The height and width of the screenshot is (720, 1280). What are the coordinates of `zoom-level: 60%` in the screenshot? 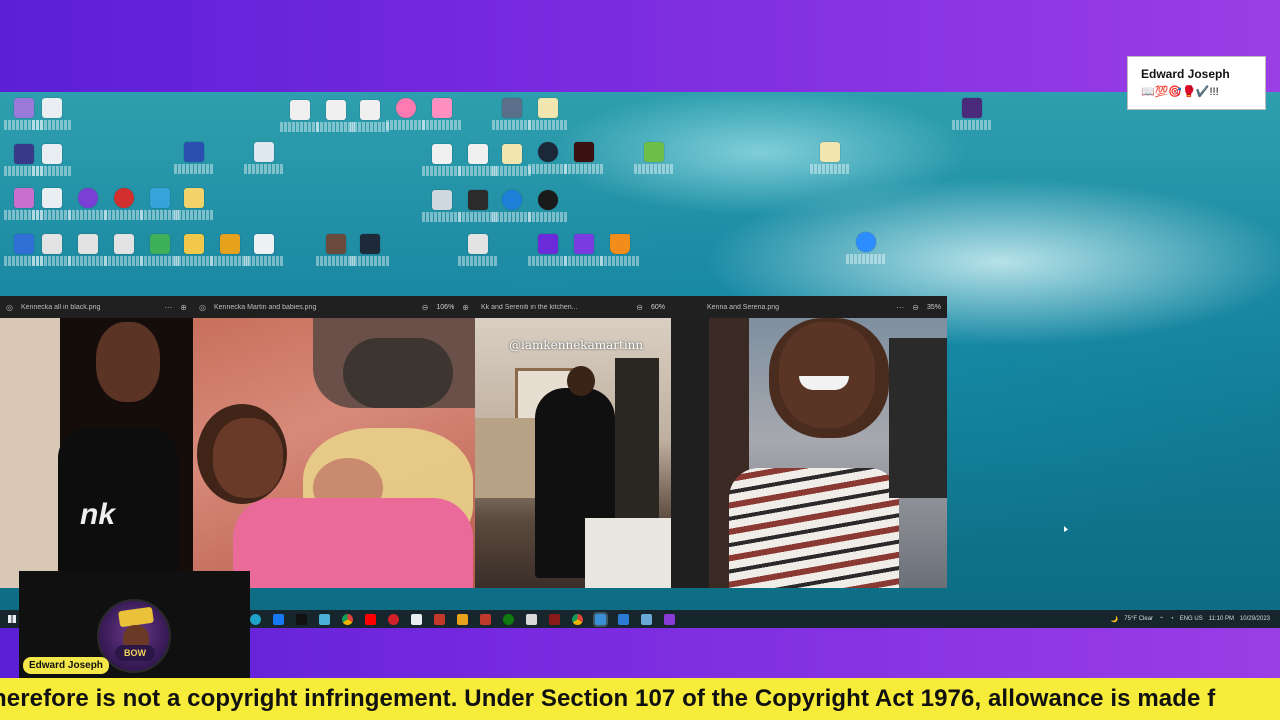 It's located at (657, 307).